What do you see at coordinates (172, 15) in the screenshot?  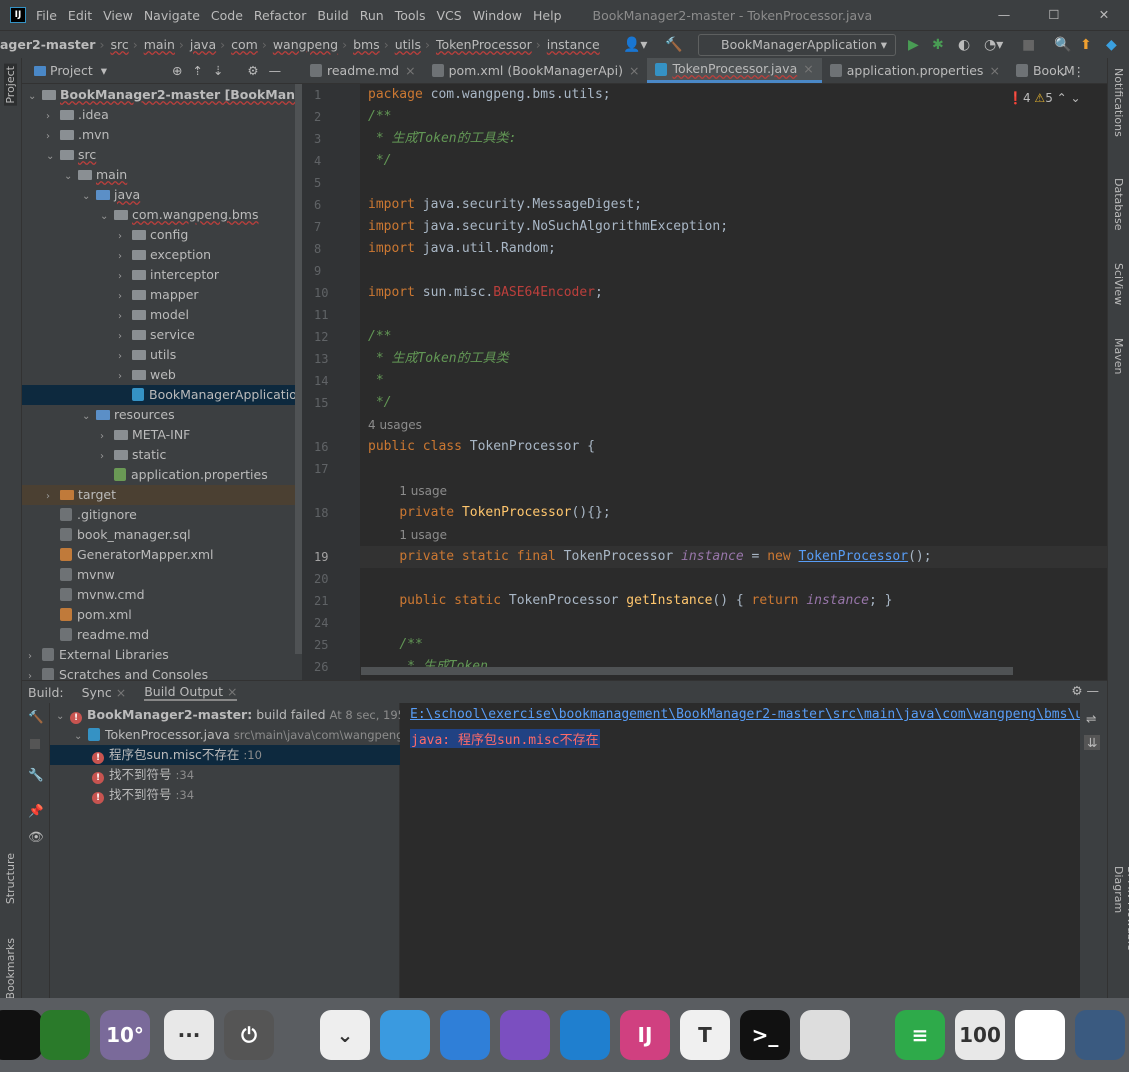 I see `menu-navigate: Navigate` at bounding box center [172, 15].